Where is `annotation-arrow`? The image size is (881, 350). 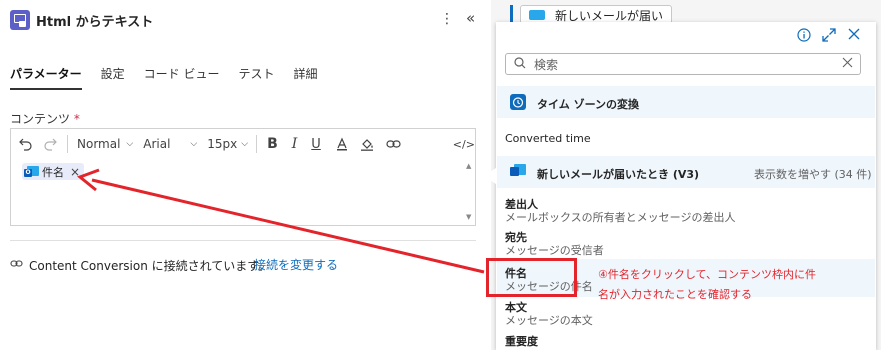 annotation-arrow is located at coordinates (281, 221).